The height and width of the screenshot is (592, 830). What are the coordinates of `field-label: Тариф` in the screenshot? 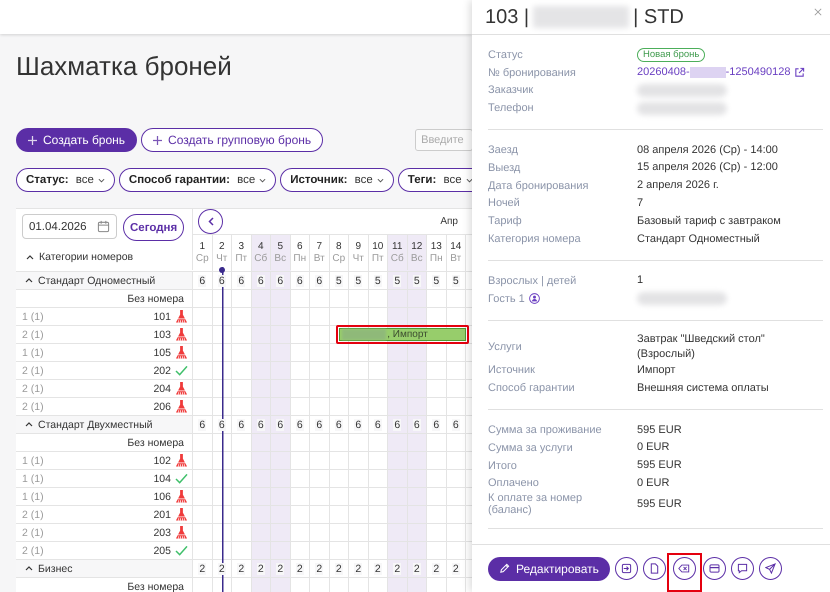 It's located at (505, 221).